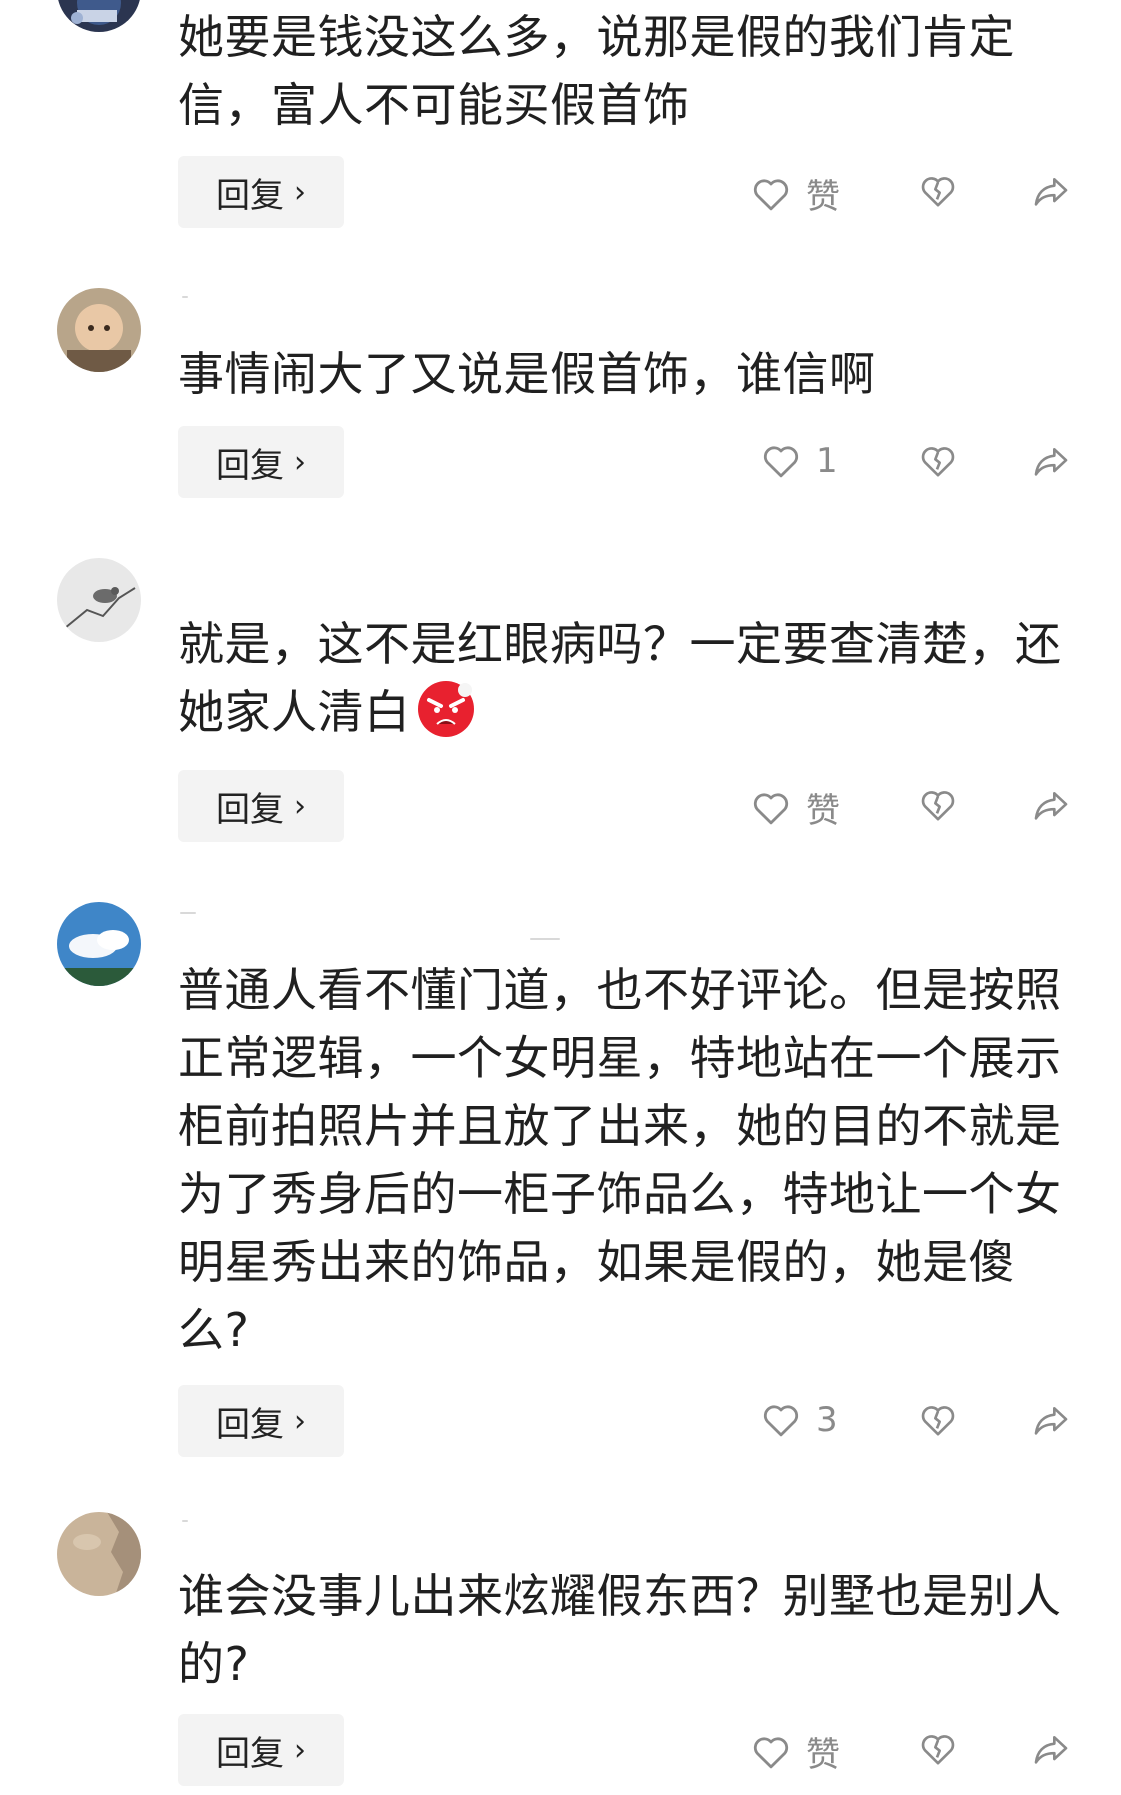 Image resolution: width=1121 pixels, height=1795 pixels. Describe the element at coordinates (446, 709) in the screenshot. I see `angry-face-emoji` at that location.